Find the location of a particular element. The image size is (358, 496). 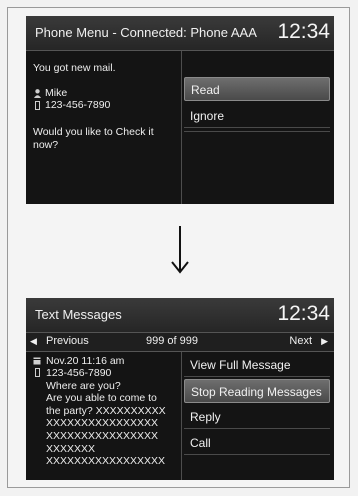

triangle-right-icon: ▶ is located at coordinates (324, 341).